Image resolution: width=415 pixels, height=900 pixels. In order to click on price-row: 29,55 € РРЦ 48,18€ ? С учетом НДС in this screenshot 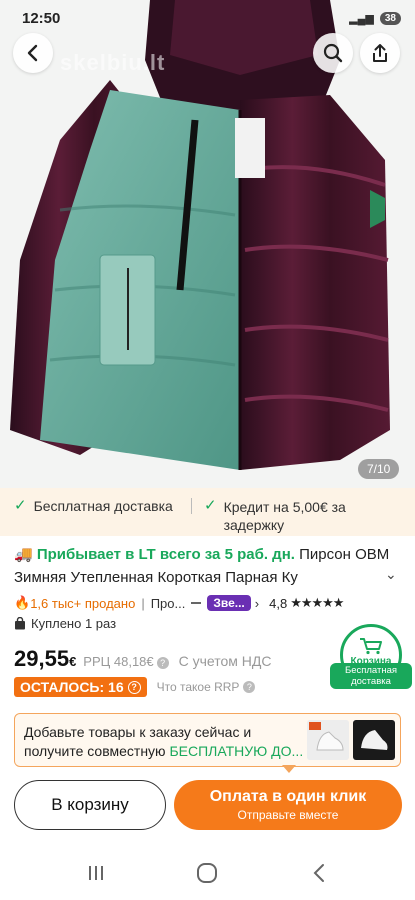, I will do `click(143, 659)`.